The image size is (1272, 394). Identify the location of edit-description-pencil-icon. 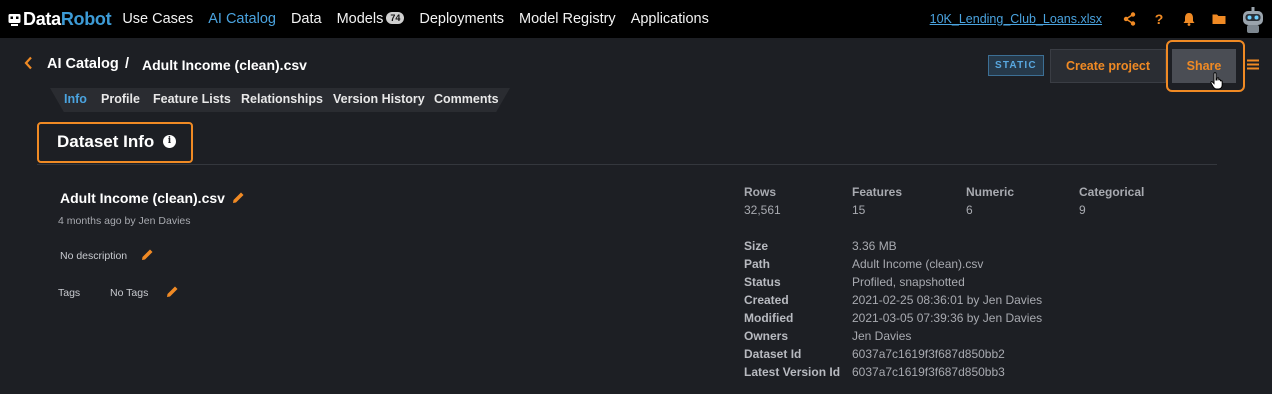
(147, 256).